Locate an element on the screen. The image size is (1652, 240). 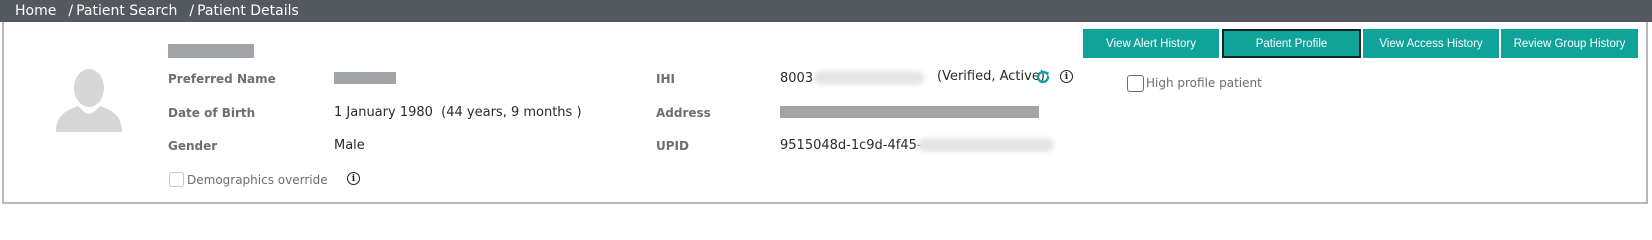
breadcrumb: Home / Patient Search / Patient Details is located at coordinates (157, 11).